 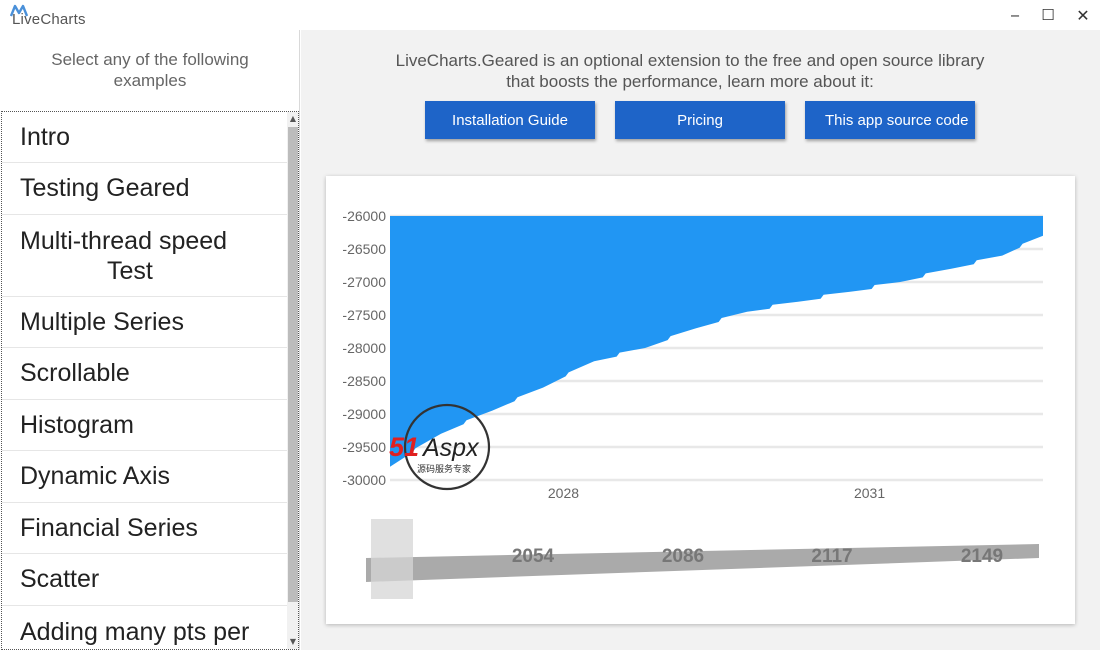 What do you see at coordinates (364, 480) in the screenshot?
I see `y-tick-label: -30000` at bounding box center [364, 480].